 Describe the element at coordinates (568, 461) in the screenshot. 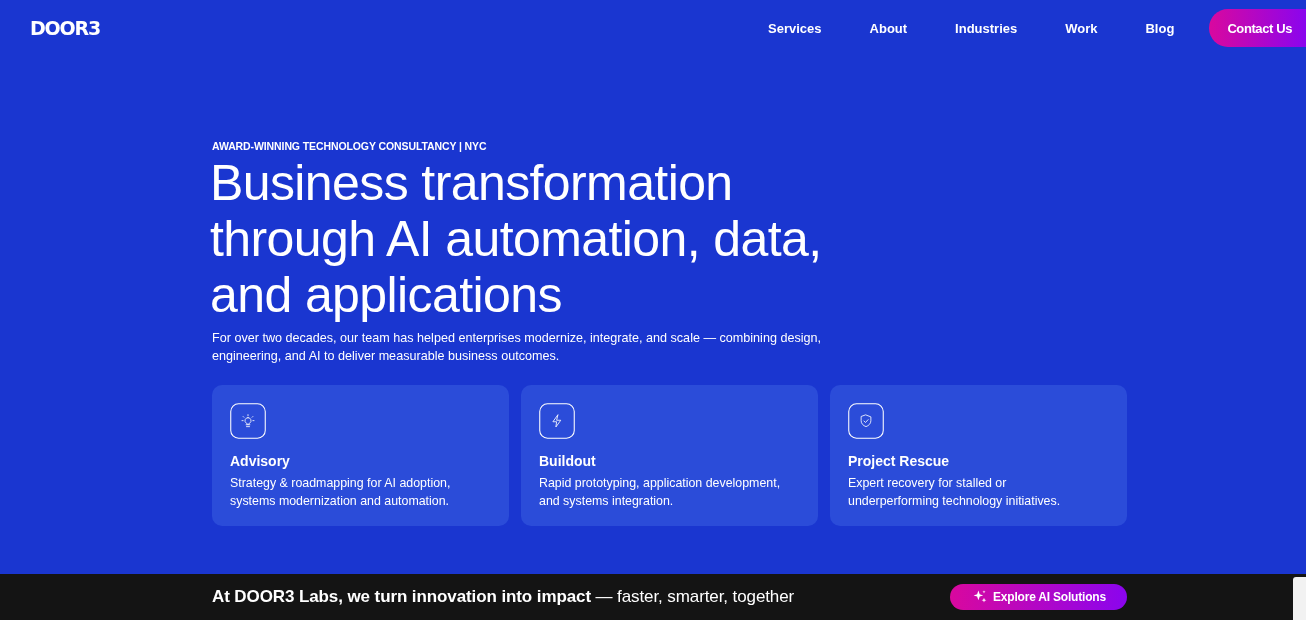

I see `card-title: Buildout` at that location.